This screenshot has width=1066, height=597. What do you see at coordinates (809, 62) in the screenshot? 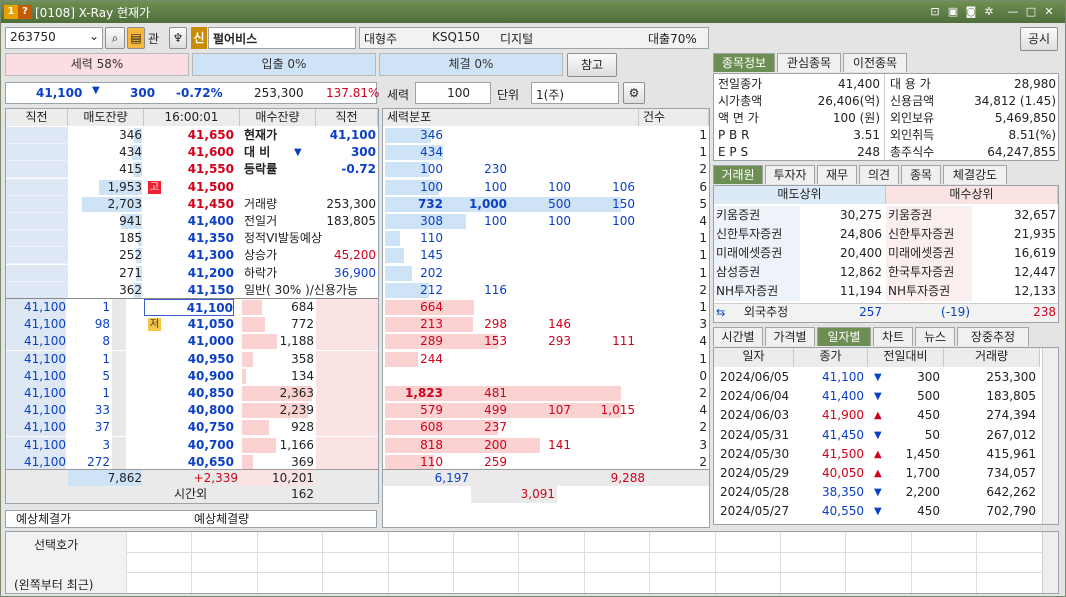
I see `tab-watchlist: 관심종목` at bounding box center [809, 62].